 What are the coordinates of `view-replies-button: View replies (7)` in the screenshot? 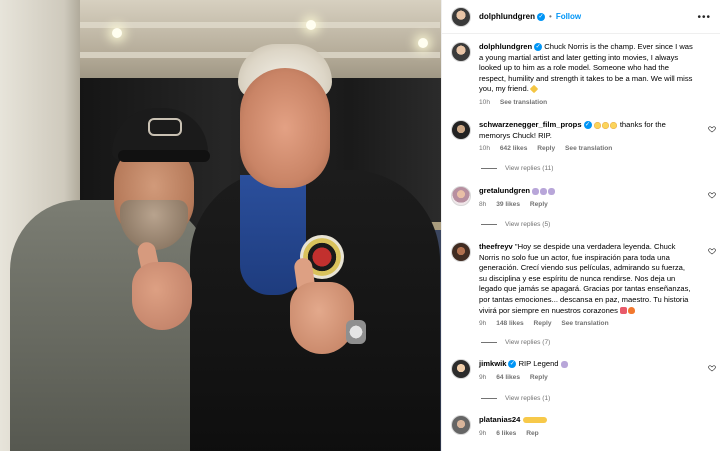 It's located at (515, 342).